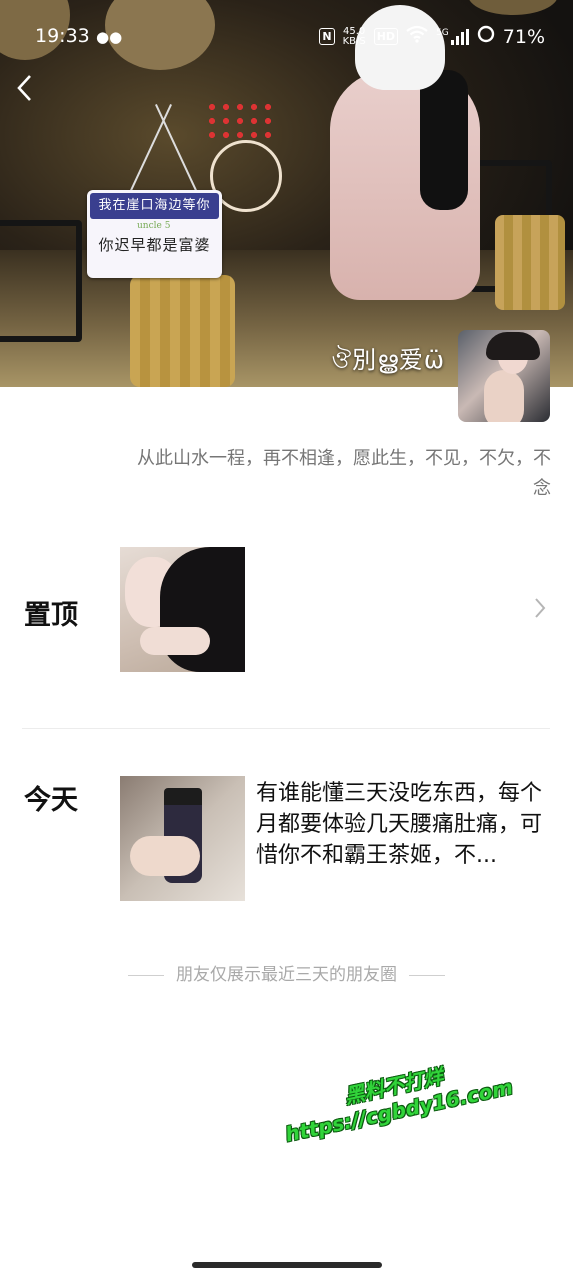  Describe the element at coordinates (327, 36) in the screenshot. I see `nfc-icon: N` at that location.